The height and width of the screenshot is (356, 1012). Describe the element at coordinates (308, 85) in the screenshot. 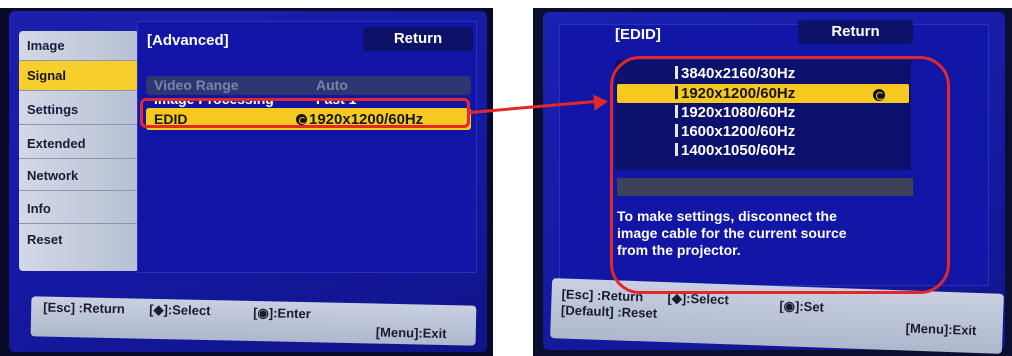

I see `video-range-row: Video Range Auto` at that location.